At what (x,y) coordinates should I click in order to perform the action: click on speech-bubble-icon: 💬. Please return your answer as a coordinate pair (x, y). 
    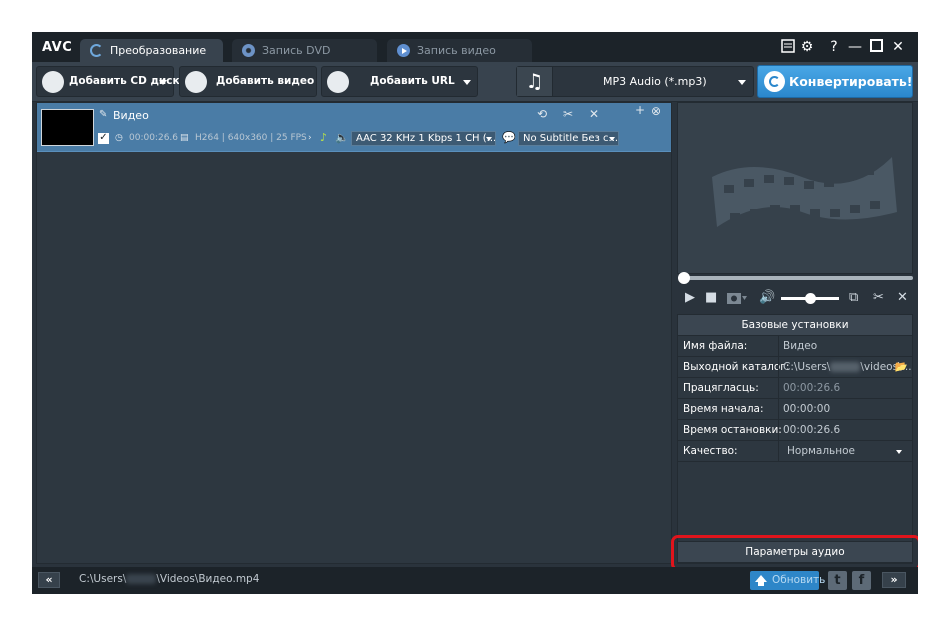
    Looking at the image, I should click on (509, 137).